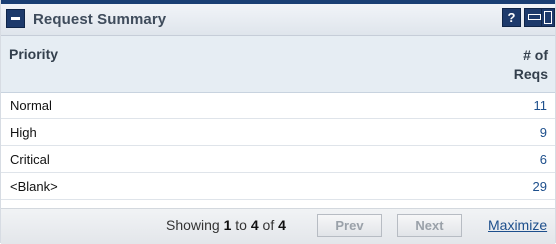 Image resolution: width=556 pixels, height=244 pixels. Describe the element at coordinates (278, 159) in the screenshot. I see `table-row: Critical 6` at that location.